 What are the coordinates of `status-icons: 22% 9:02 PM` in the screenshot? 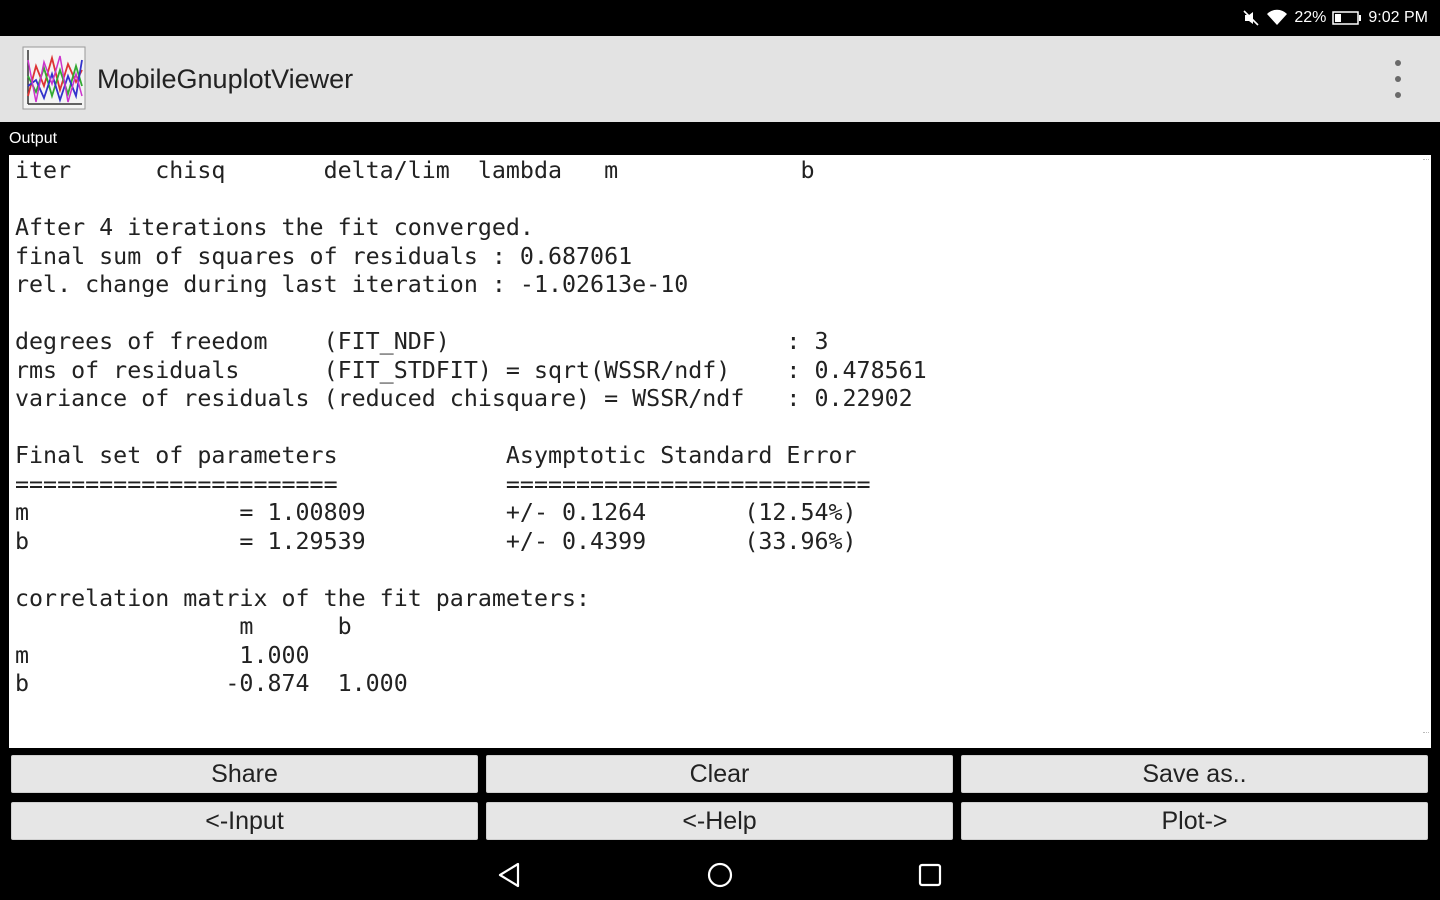 It's located at (1335, 18).